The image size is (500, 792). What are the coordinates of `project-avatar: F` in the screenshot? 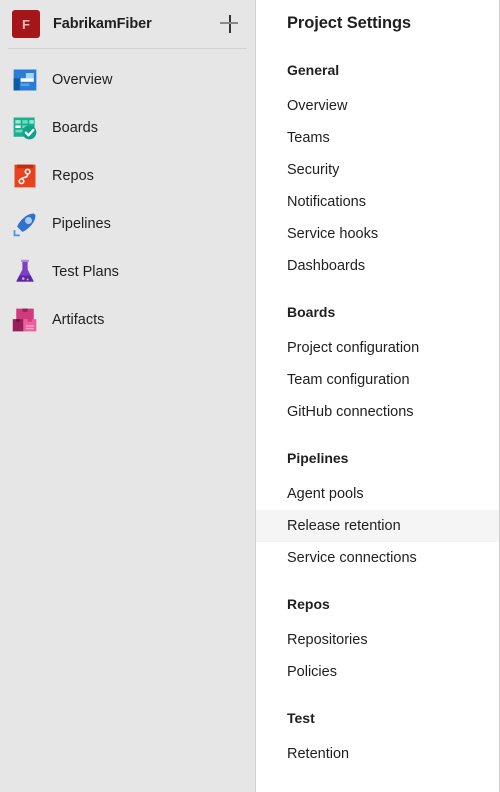 It's located at (26, 24).